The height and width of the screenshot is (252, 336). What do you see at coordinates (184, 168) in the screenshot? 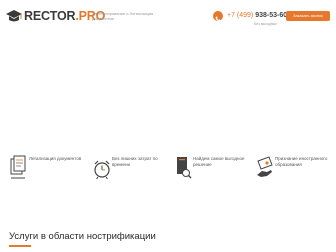
I see `book-search-icon` at bounding box center [184, 168].